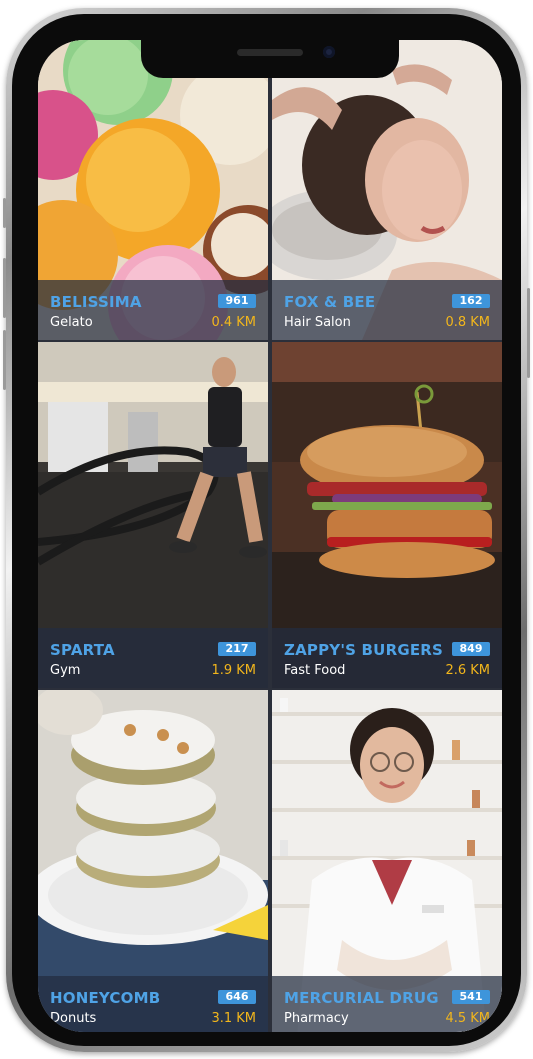 The image size is (533, 1059). Describe the element at coordinates (270, 52) in the screenshot. I see `speaker-grille` at that location.